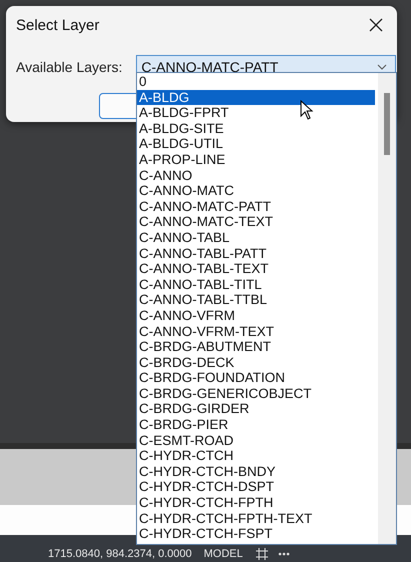 The height and width of the screenshot is (562, 411). What do you see at coordinates (69, 67) in the screenshot?
I see `field-label: Available Layers:` at bounding box center [69, 67].